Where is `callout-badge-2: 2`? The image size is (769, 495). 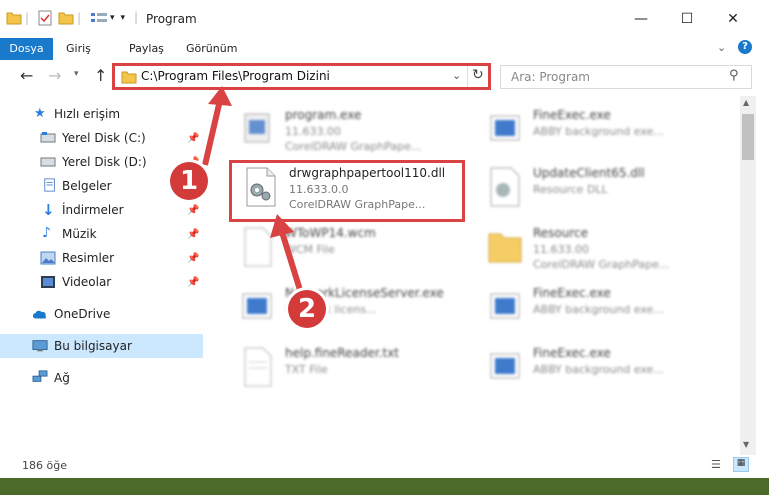 callout-badge-2: 2 is located at coordinates (307, 309).